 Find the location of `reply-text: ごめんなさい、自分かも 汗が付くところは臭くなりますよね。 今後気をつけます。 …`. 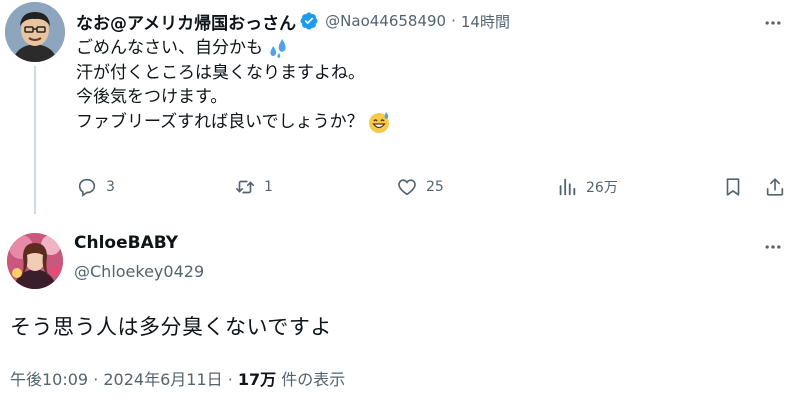

reply-text: ごめんなさい、自分かも 汗が付くところは臭くなりますよね。 今後気をつけます。 … is located at coordinates (233, 85).